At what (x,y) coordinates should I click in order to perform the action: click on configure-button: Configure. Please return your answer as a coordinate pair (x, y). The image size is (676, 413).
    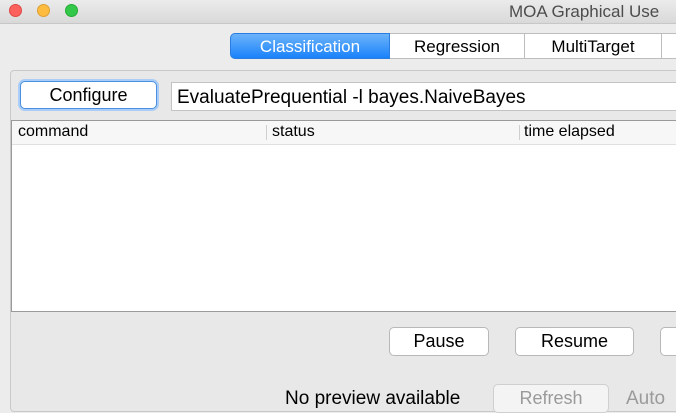
    Looking at the image, I should click on (88, 95).